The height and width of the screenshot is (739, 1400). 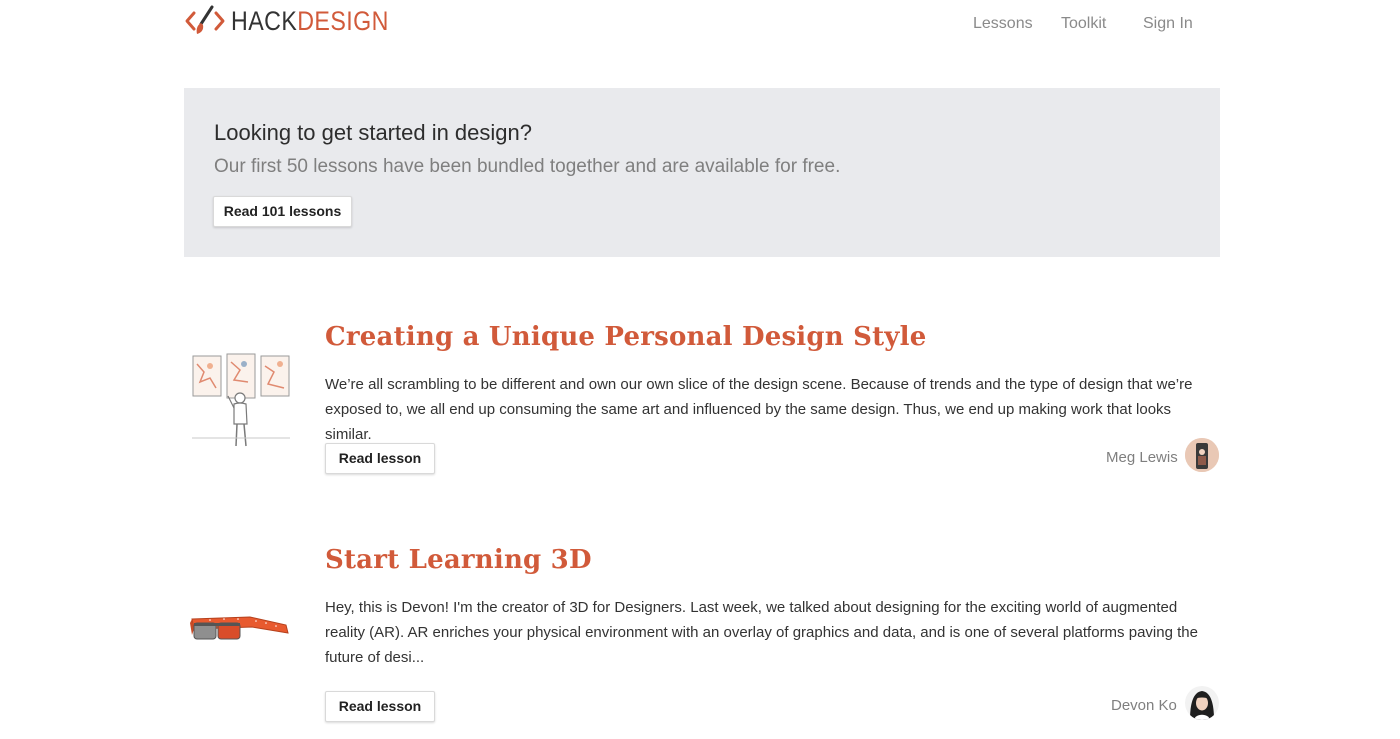 I want to click on art-gallery-thumbnail, so click(x=241, y=404).